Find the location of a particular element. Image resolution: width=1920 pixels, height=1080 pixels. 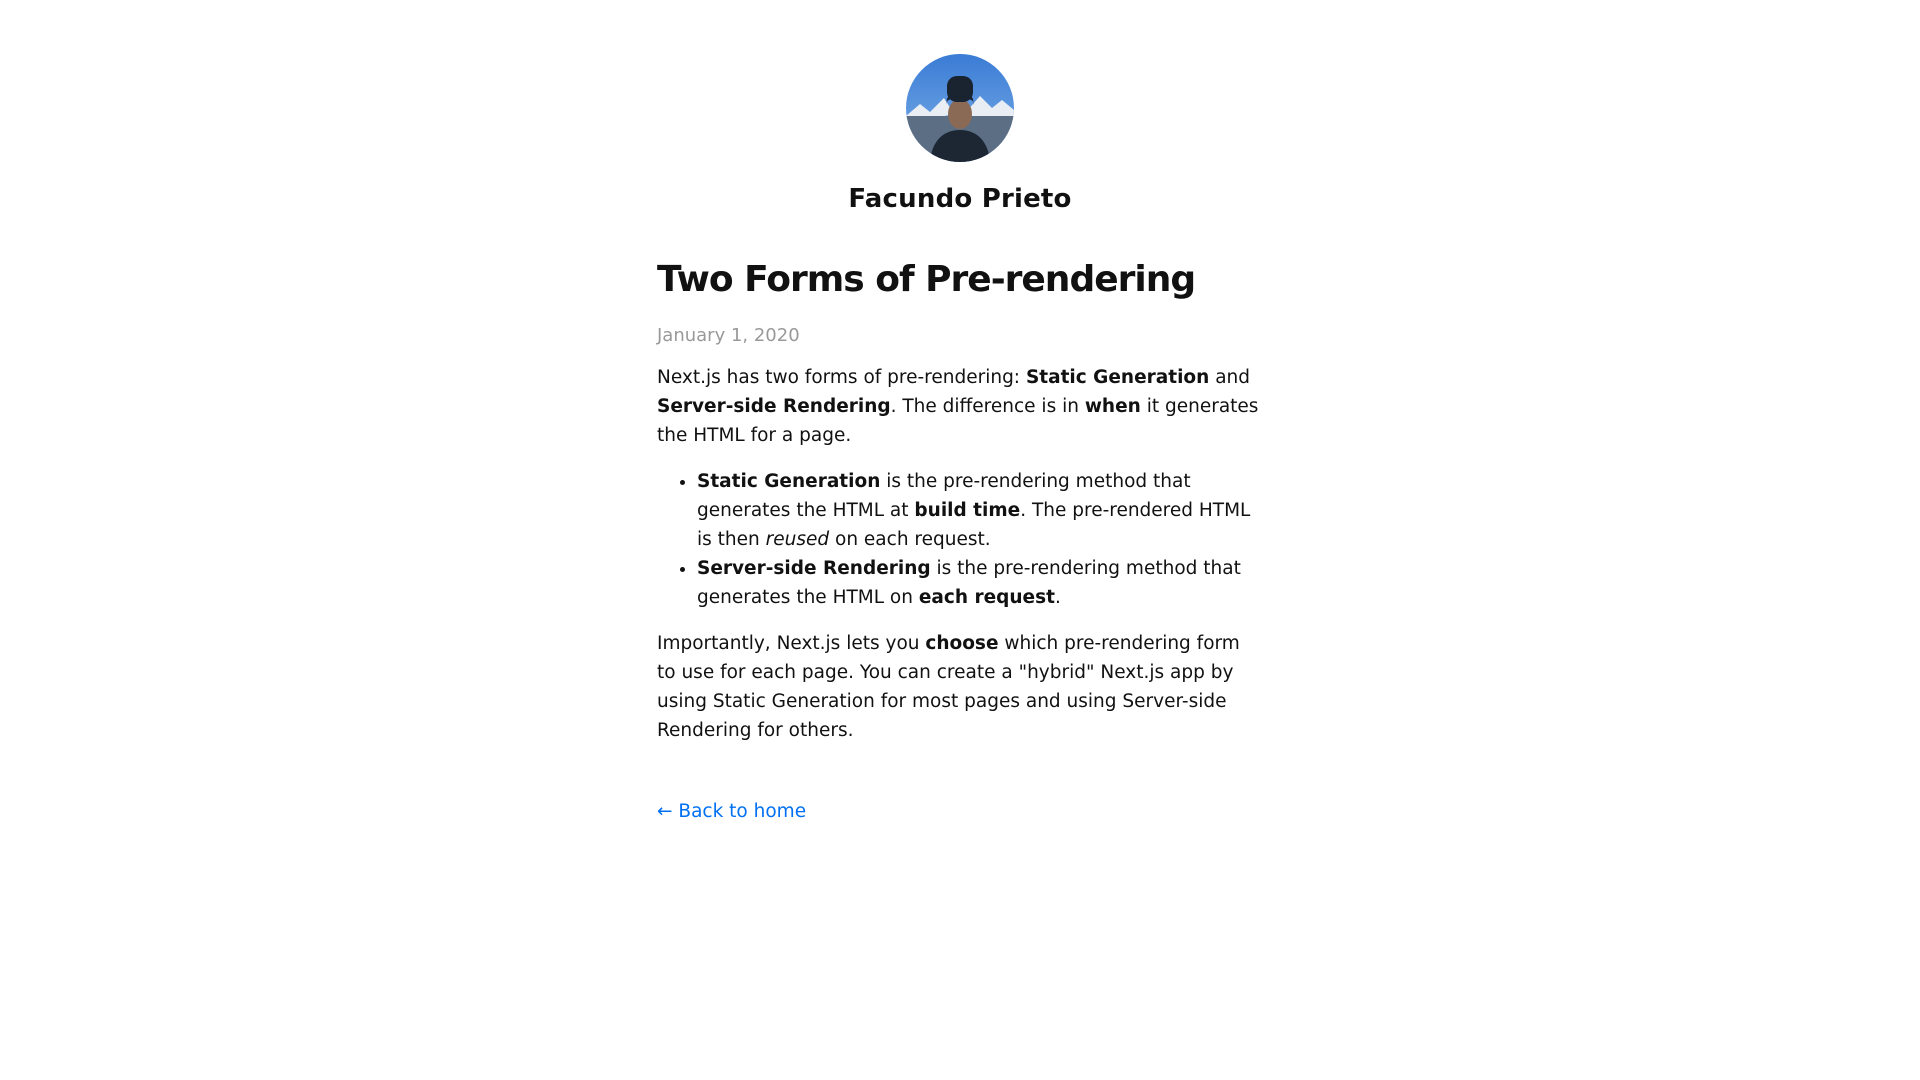

bold-choose: choose is located at coordinates (962, 644).